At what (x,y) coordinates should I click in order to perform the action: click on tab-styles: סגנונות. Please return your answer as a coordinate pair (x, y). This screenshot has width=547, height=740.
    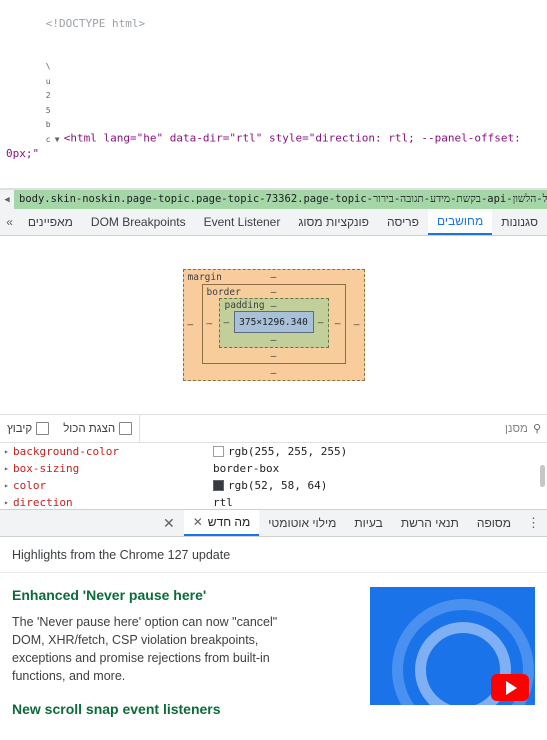
    Looking at the image, I should click on (519, 222).